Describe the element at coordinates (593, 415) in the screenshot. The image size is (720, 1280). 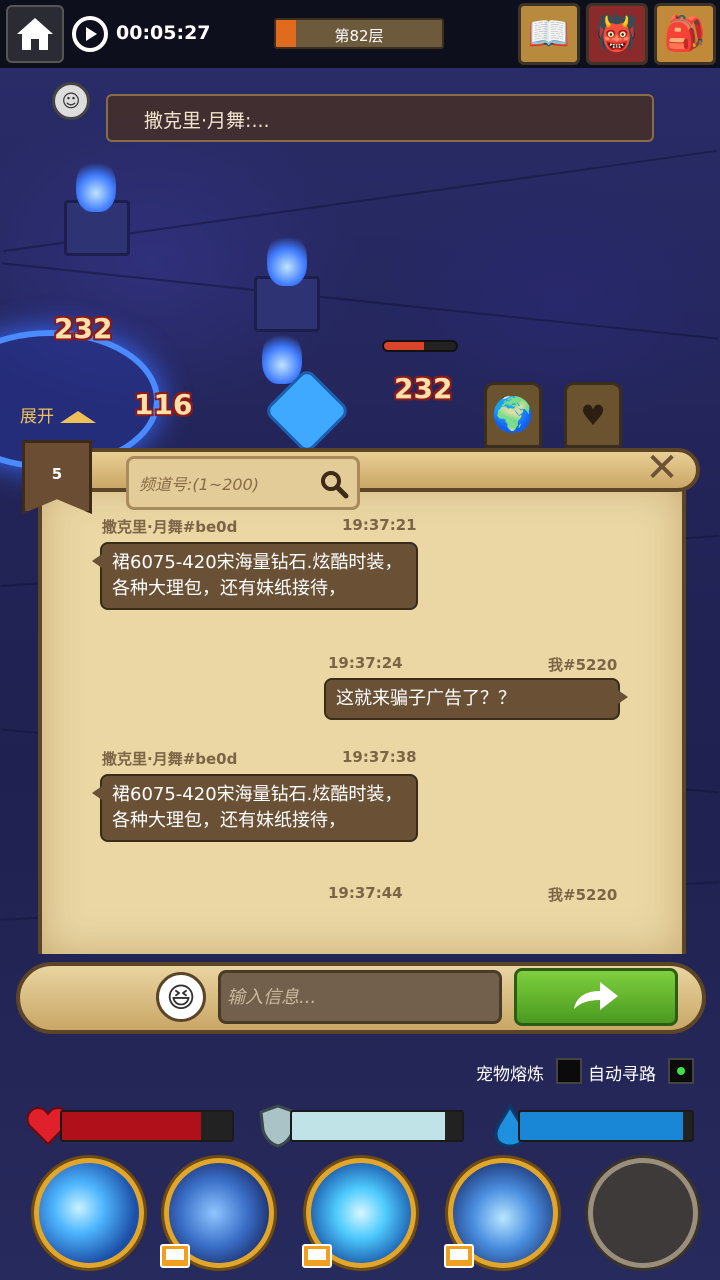
I see `friend-chat-icon: ♥` at that location.